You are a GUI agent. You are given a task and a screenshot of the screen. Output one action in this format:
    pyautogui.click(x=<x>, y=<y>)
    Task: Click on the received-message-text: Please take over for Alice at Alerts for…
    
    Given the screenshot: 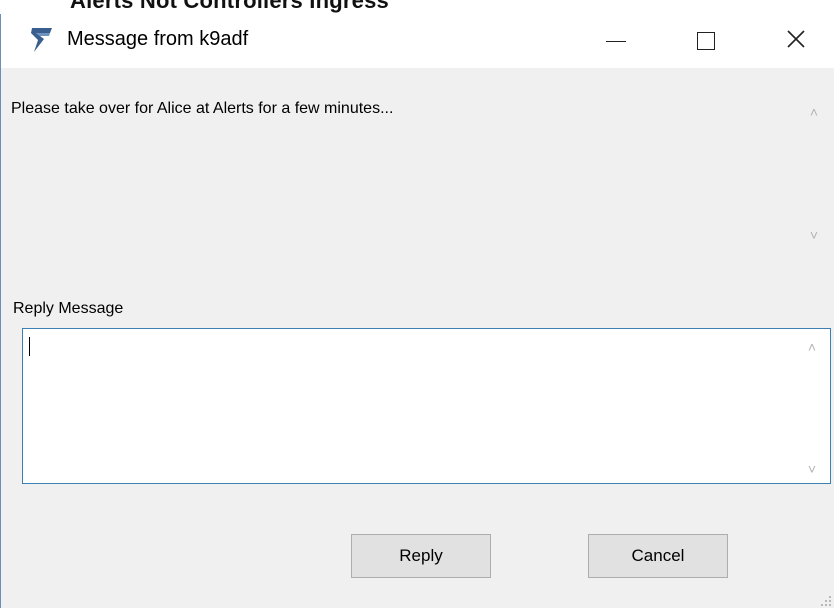 What is the action you would take?
    pyautogui.click(x=202, y=108)
    